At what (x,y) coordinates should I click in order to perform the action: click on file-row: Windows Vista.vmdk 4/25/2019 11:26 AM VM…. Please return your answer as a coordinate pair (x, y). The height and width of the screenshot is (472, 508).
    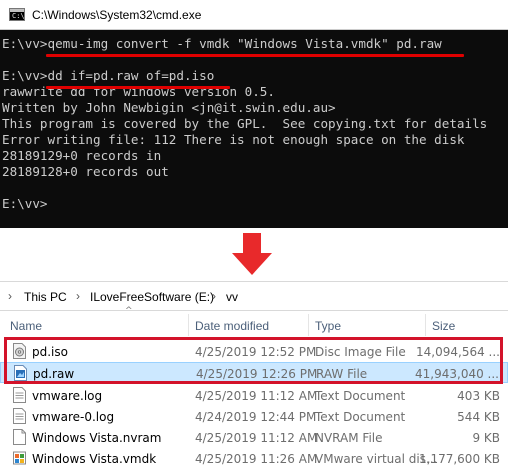
    Looking at the image, I should click on (254, 458).